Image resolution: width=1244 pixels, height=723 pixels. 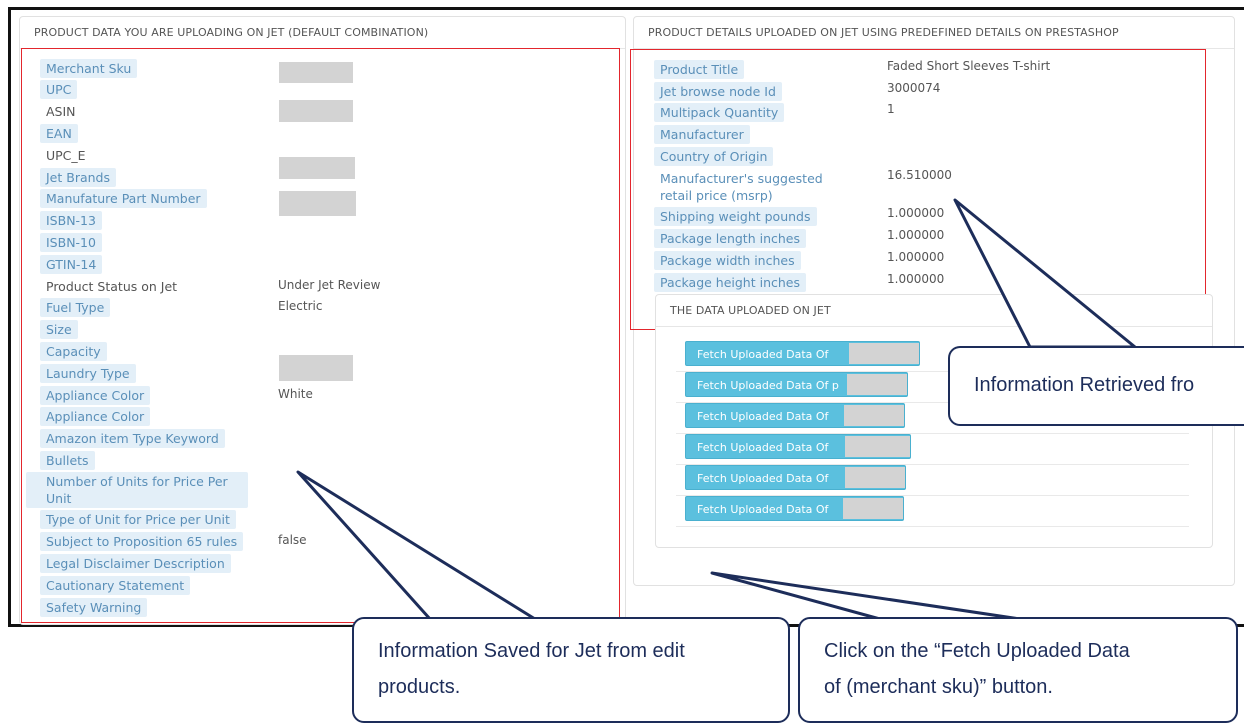 I want to click on left-attr-label: ISBN-10, so click(x=71, y=242).